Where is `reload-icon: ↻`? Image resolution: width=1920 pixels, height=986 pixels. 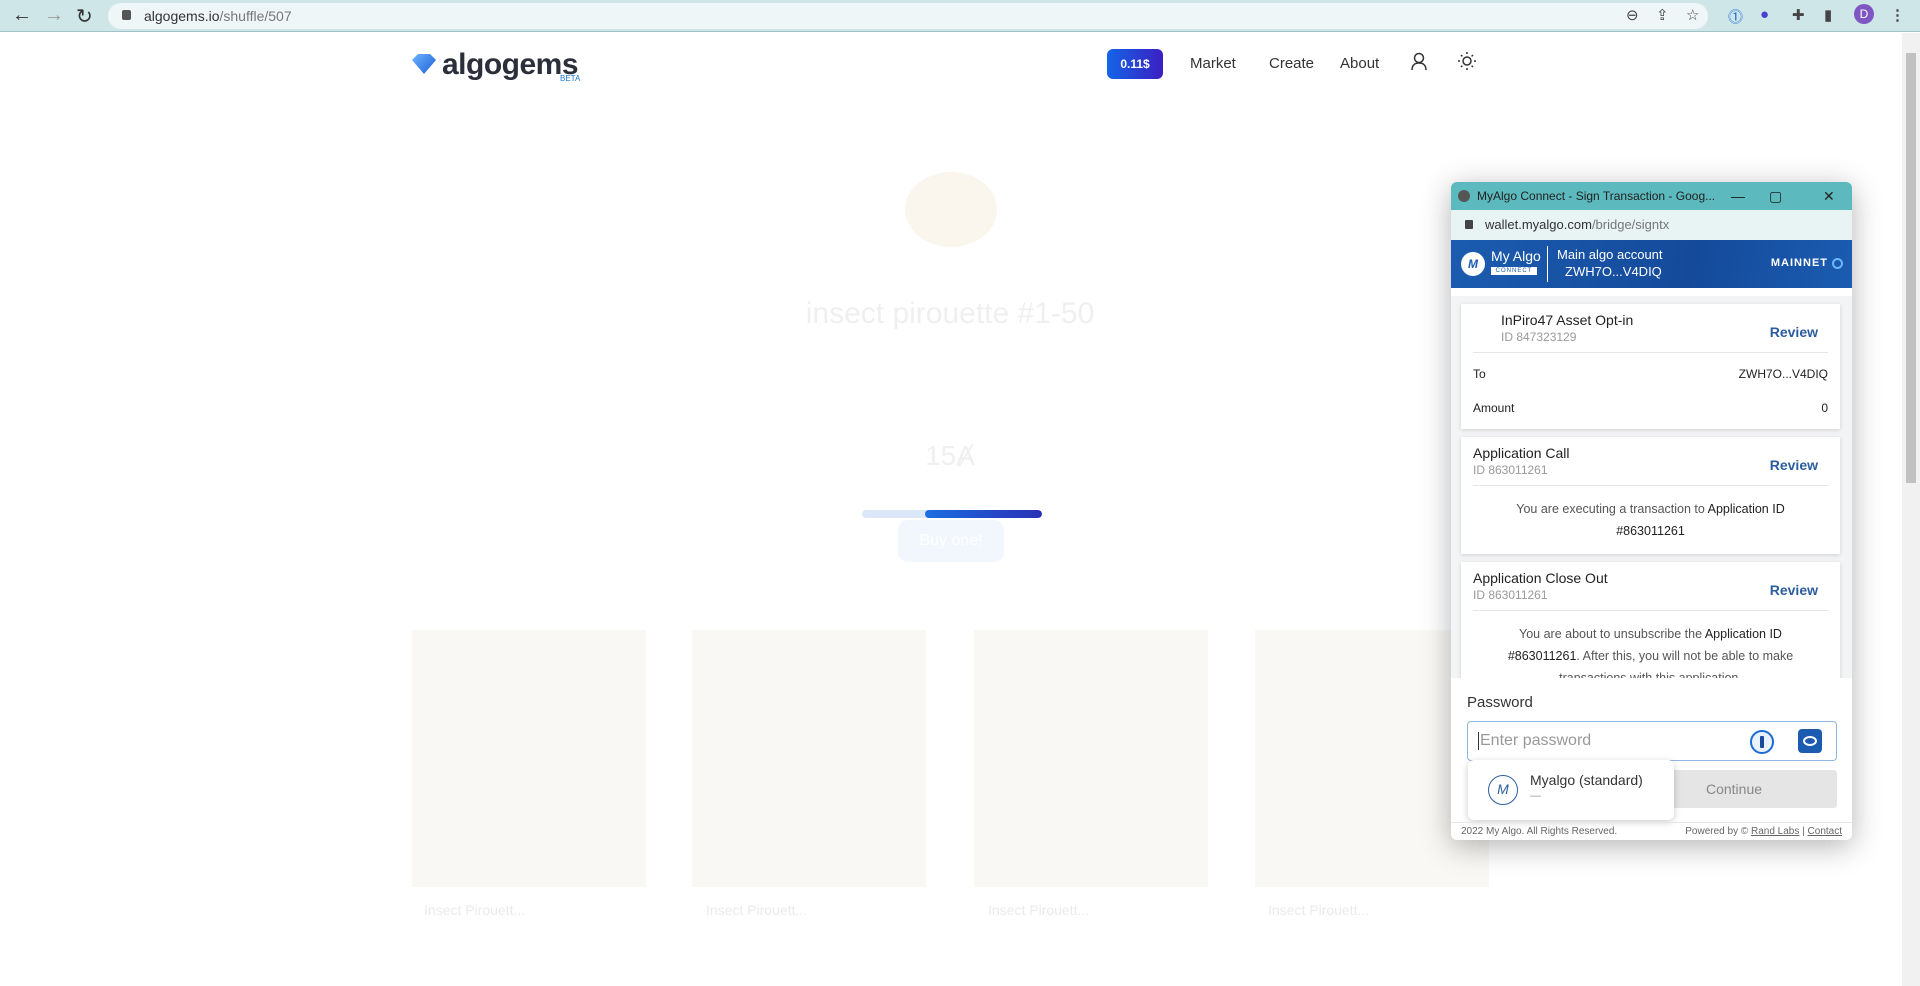
reload-icon: ↻ is located at coordinates (84, 16).